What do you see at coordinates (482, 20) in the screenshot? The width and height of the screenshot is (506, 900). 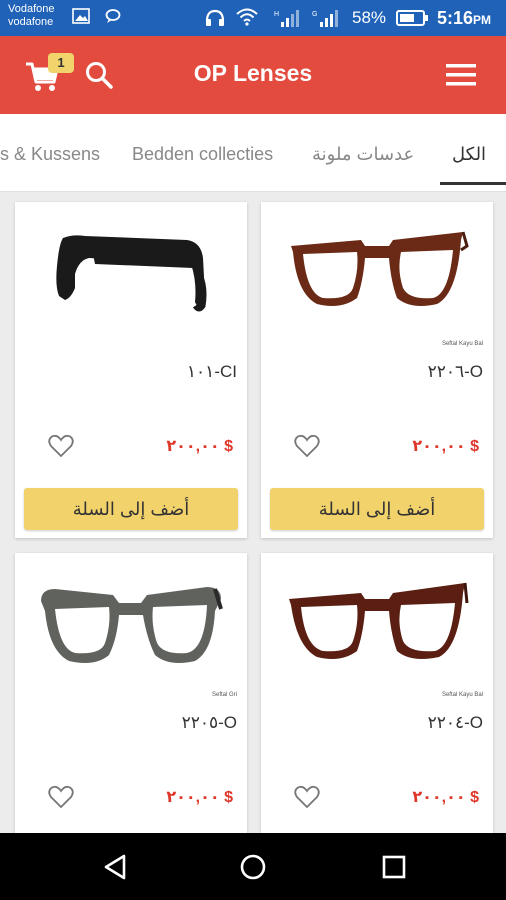 I see `clock-suffix: PM` at bounding box center [482, 20].